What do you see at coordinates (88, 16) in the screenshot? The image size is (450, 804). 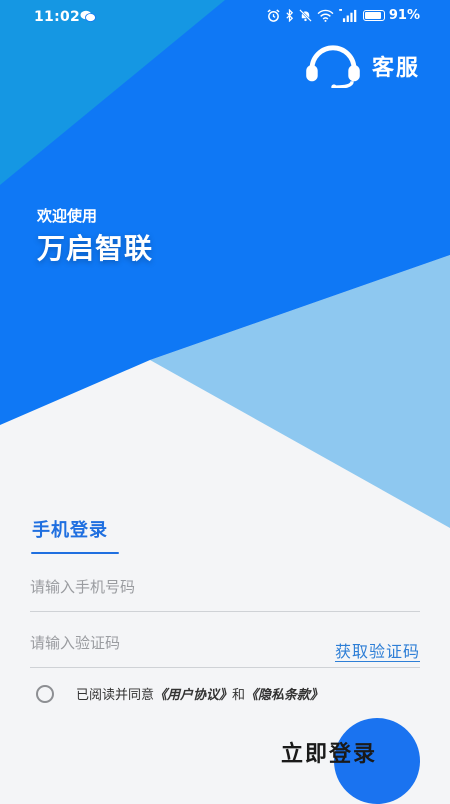 I see `wechat-icon` at bounding box center [88, 16].